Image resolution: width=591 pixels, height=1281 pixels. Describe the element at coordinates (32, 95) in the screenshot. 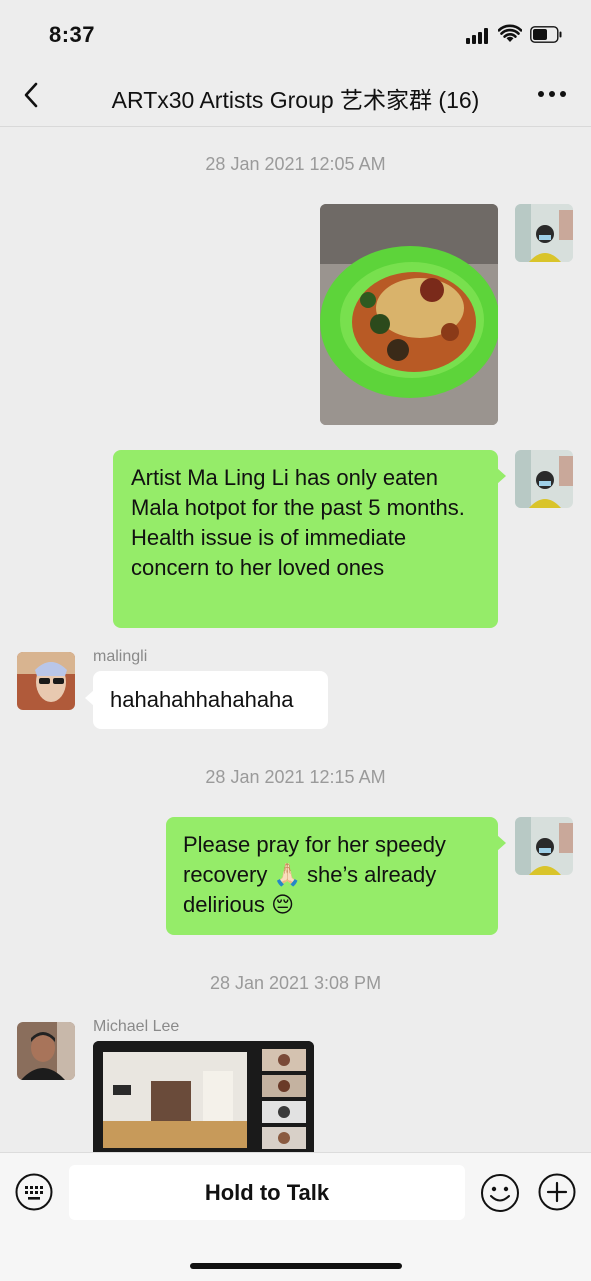

I see `chevron-left-icon` at that location.